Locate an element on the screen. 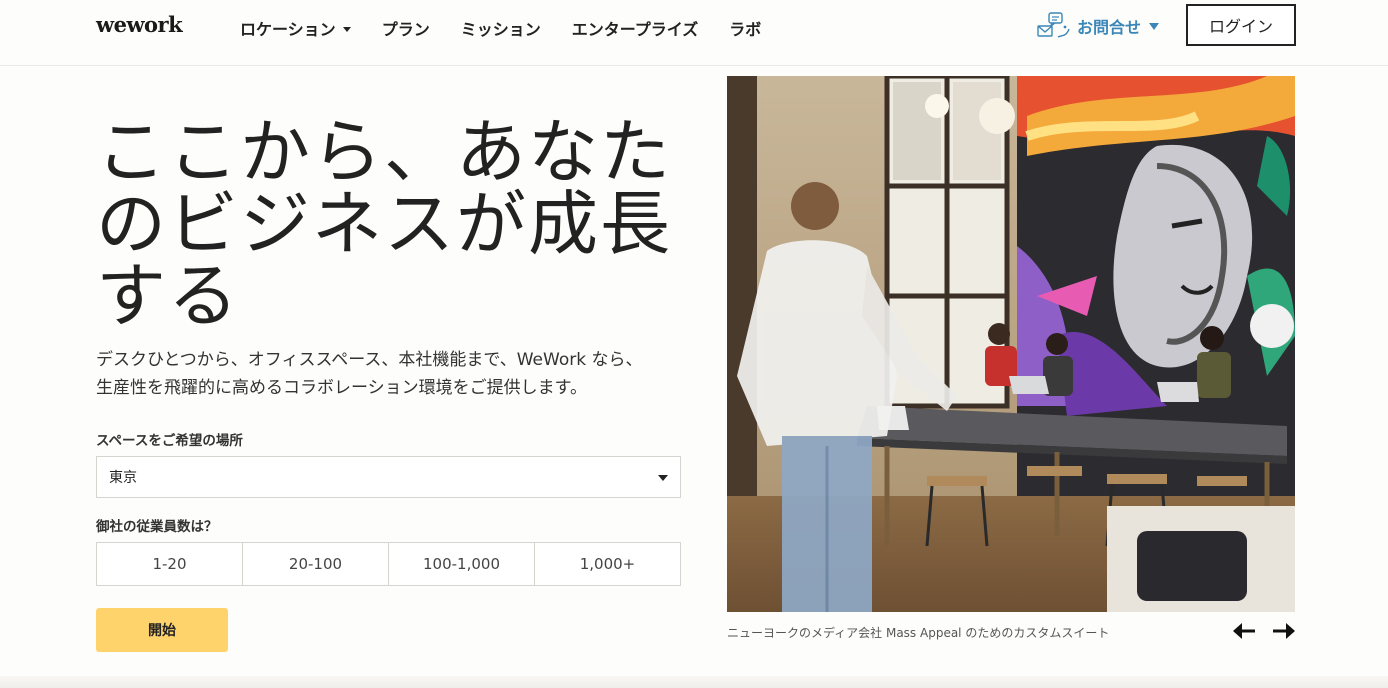  nav-labs: ラボ is located at coordinates (745, 28).